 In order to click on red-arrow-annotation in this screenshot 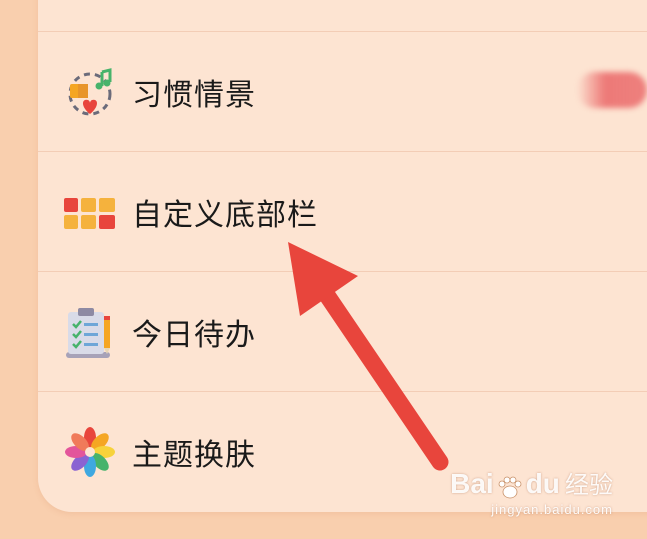, I will do `click(368, 356)`.